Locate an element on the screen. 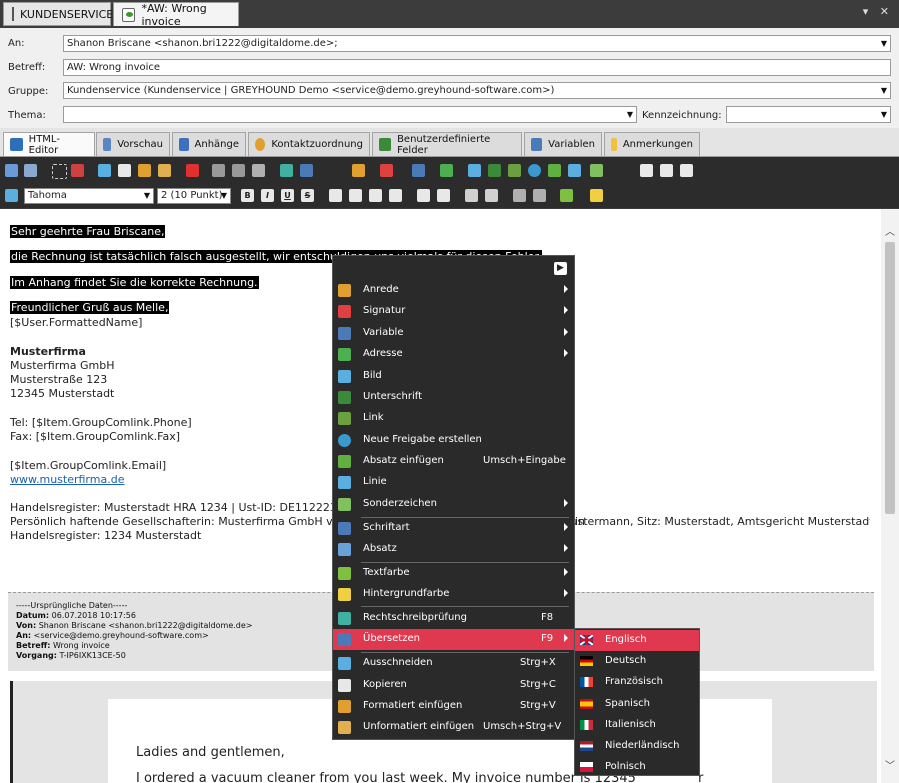  menu-item-uebersetzen: Übersetzen F9 is located at coordinates (453, 639).